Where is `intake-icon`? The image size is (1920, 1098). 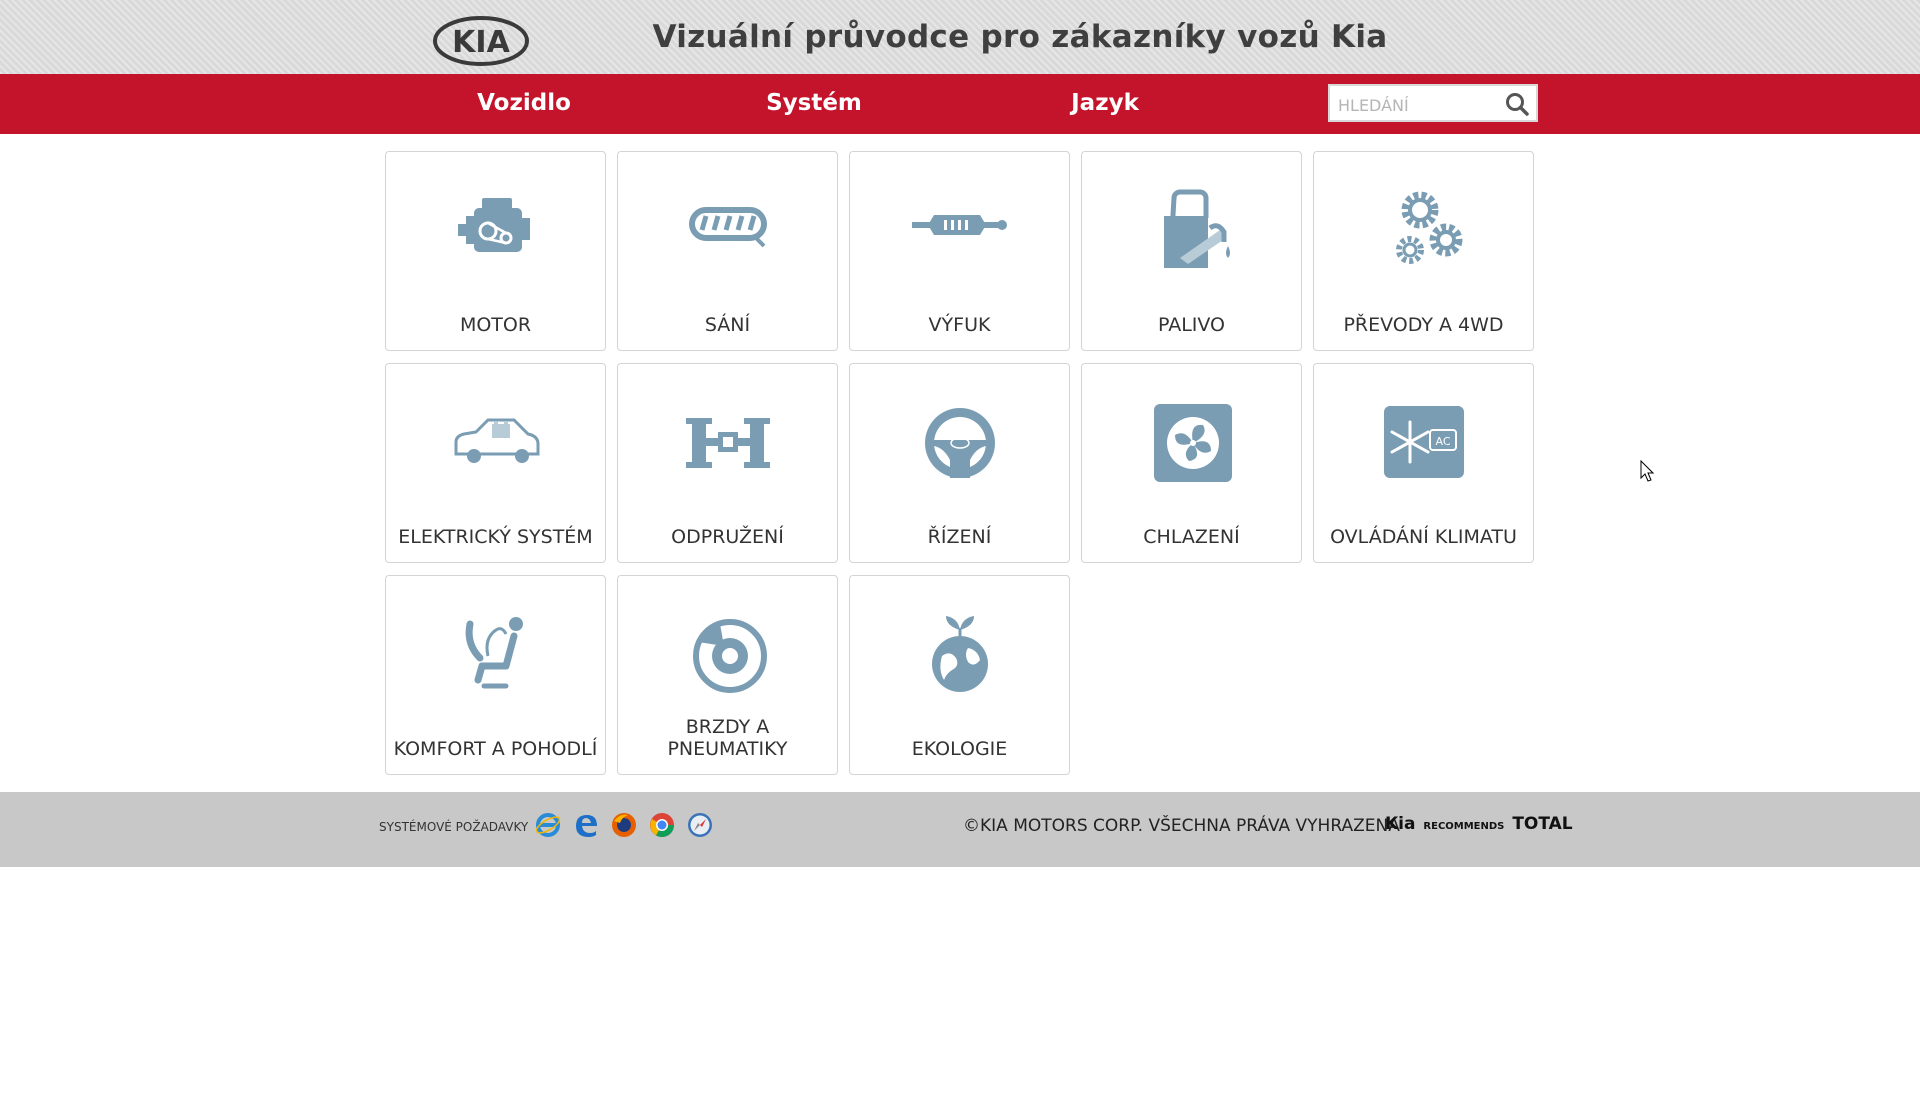 intake-icon is located at coordinates (728, 227).